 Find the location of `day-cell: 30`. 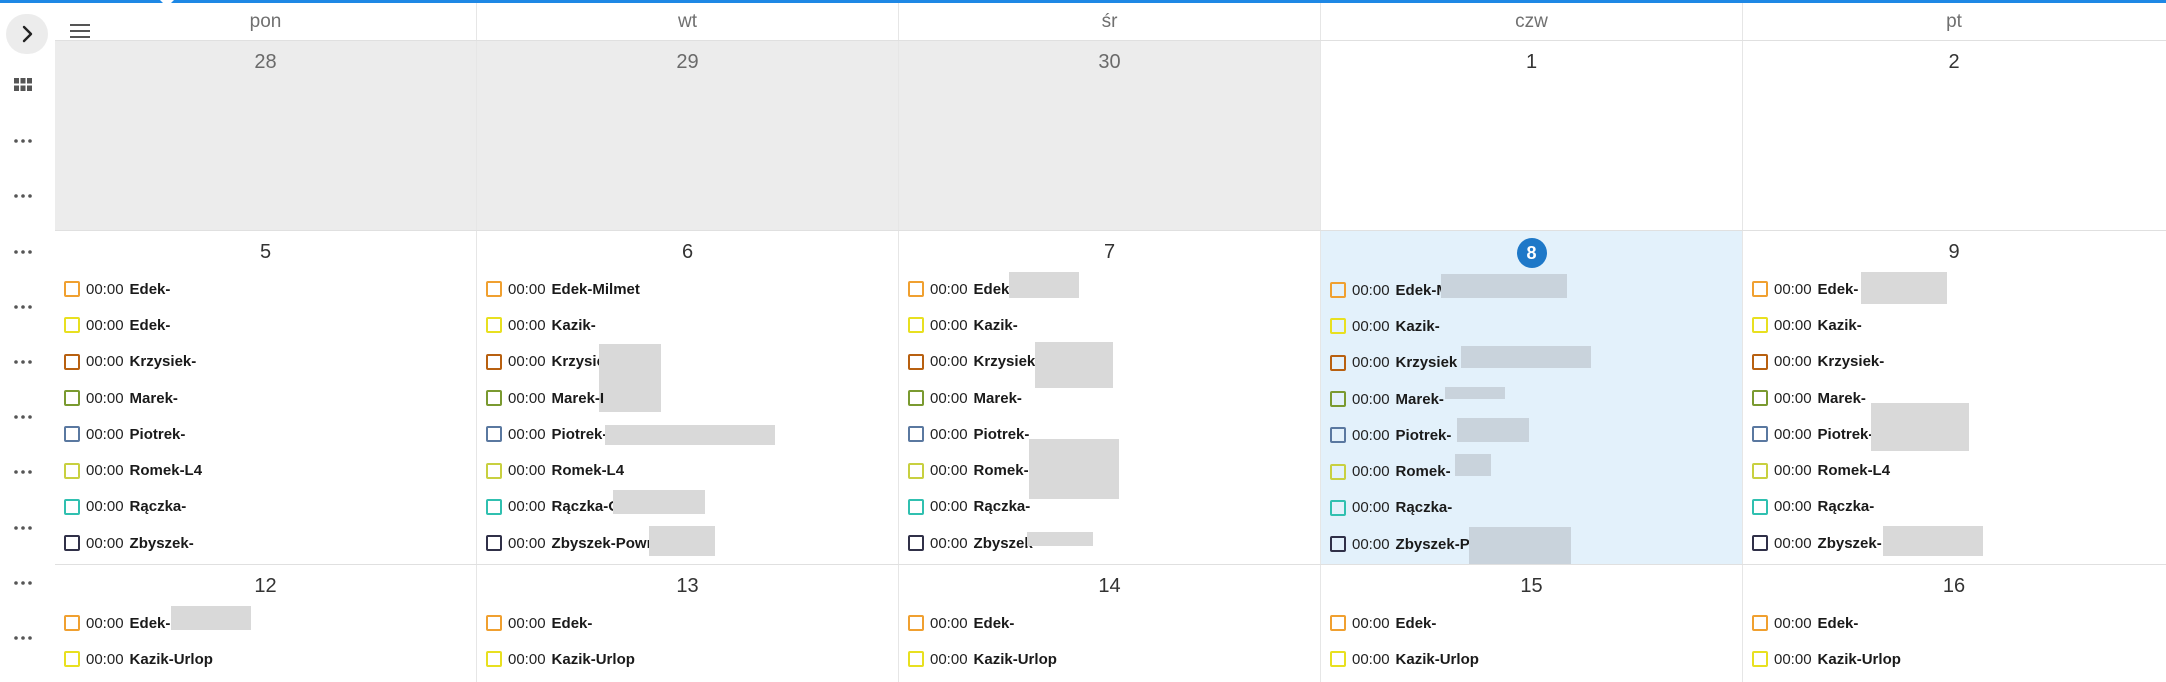

day-cell: 30 is located at coordinates (1110, 135).